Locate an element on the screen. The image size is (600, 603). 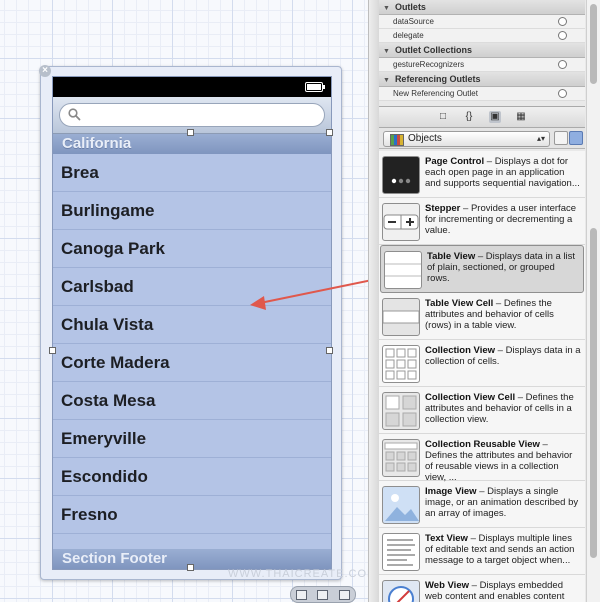
resize-handle-top is located at coordinates (190, 132).